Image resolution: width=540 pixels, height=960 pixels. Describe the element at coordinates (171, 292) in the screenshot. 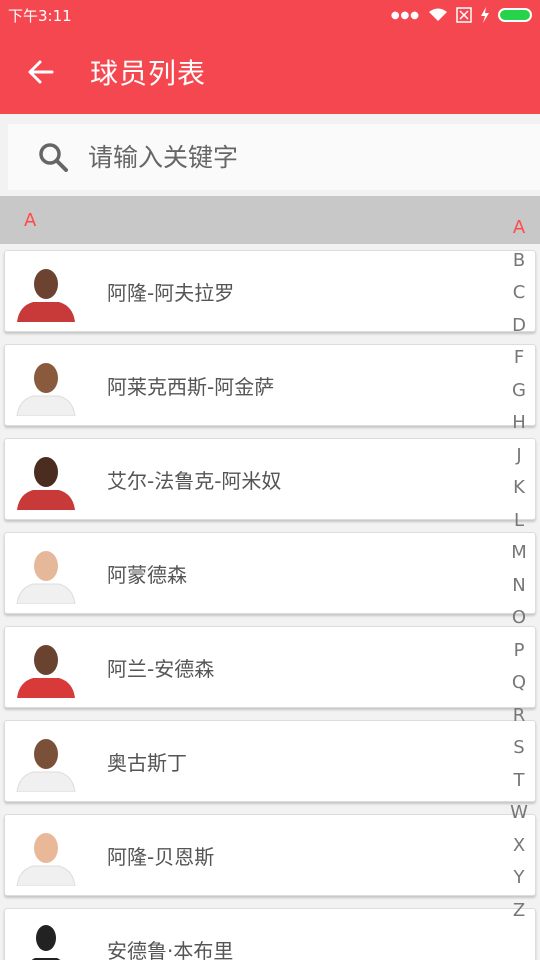

I see `player-name: 阿隆-阿夫拉罗` at that location.